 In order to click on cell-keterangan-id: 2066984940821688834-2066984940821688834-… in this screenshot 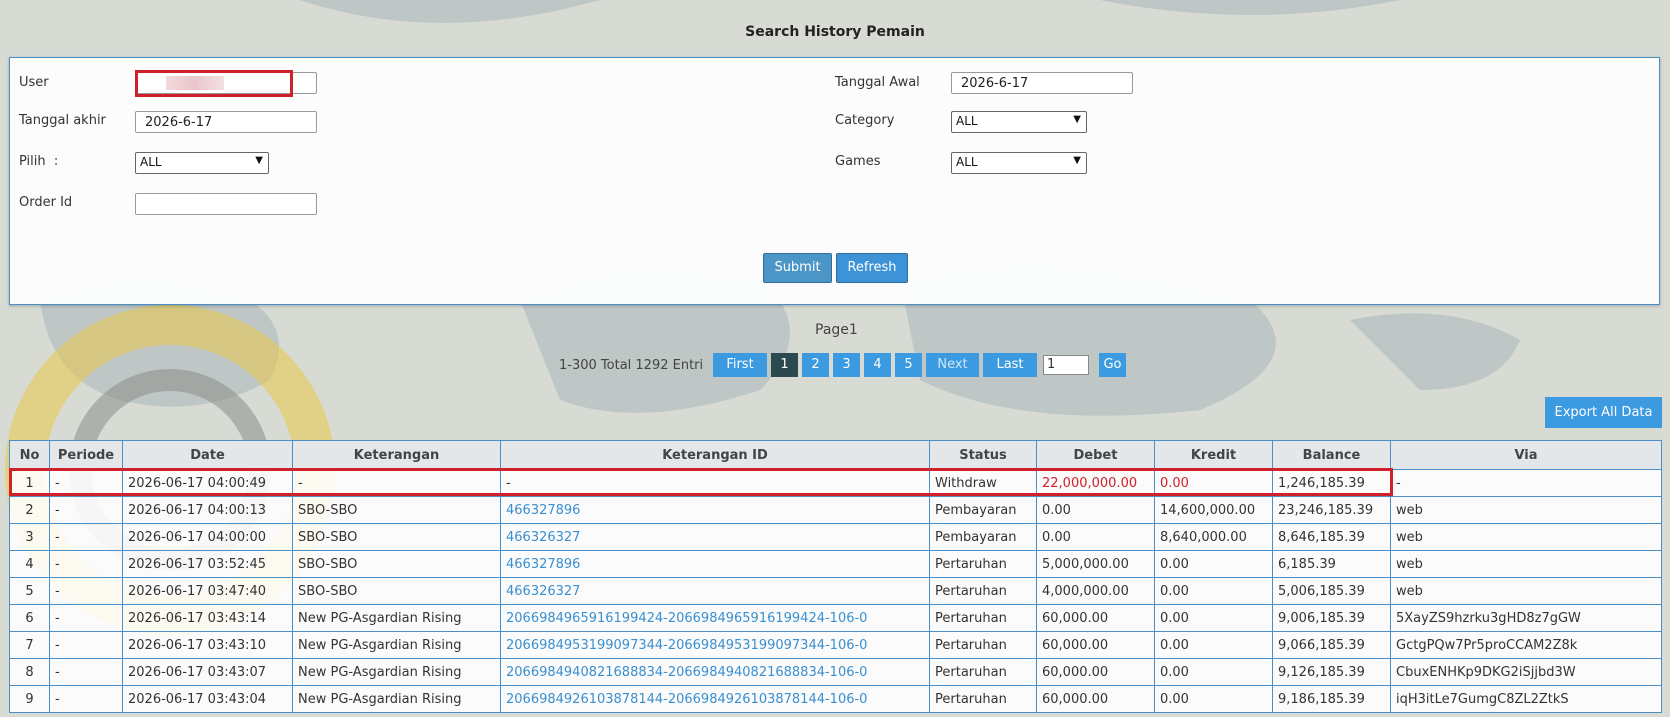, I will do `click(715, 672)`.